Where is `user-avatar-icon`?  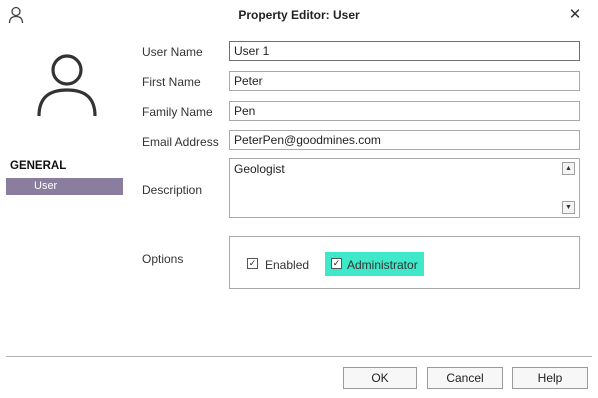 user-avatar-icon is located at coordinates (67, 85).